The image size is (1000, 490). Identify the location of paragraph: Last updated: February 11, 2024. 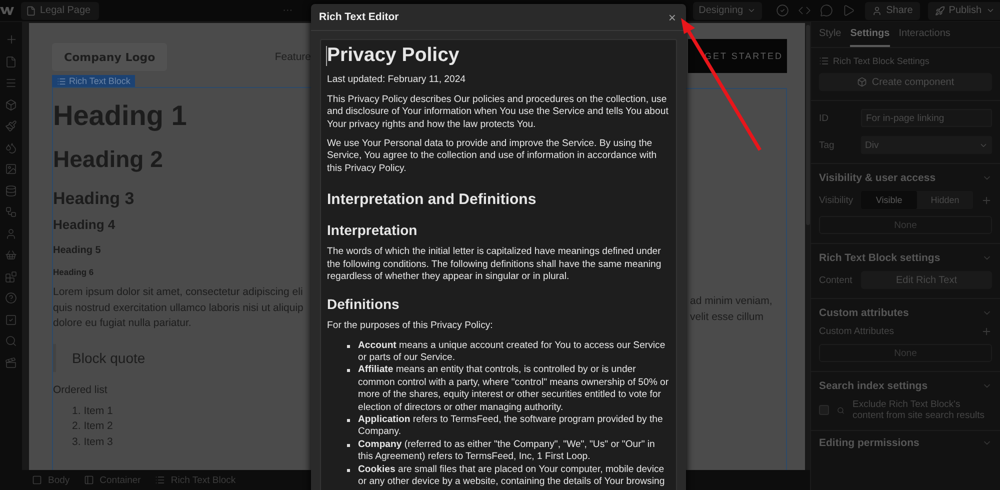
(396, 80).